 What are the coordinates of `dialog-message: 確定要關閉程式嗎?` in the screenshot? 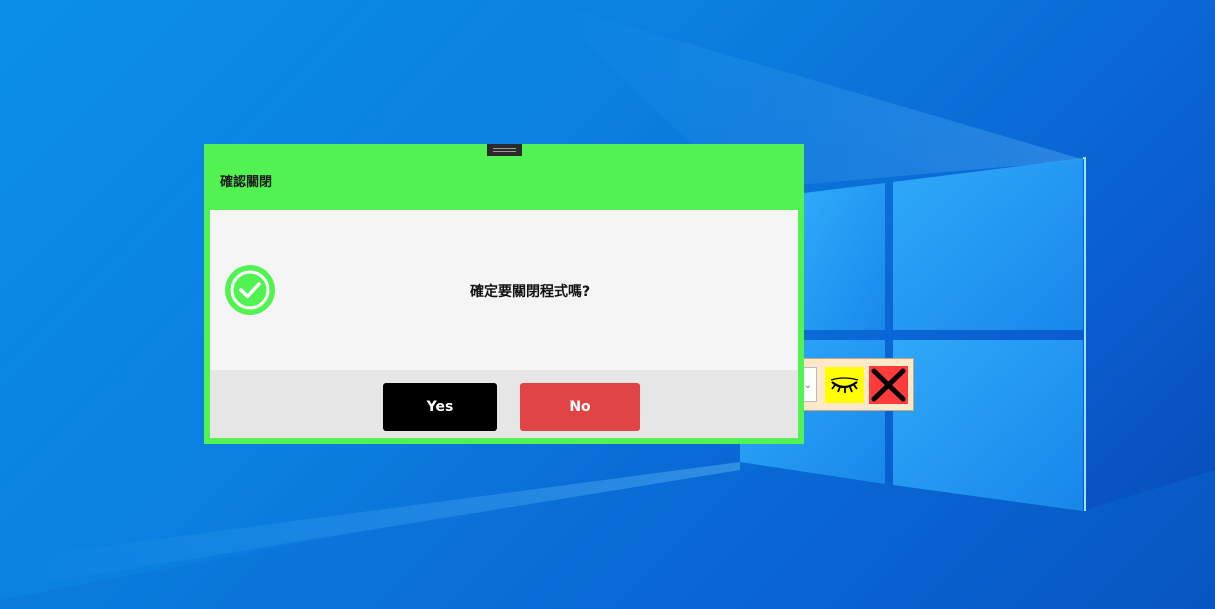 It's located at (530, 292).